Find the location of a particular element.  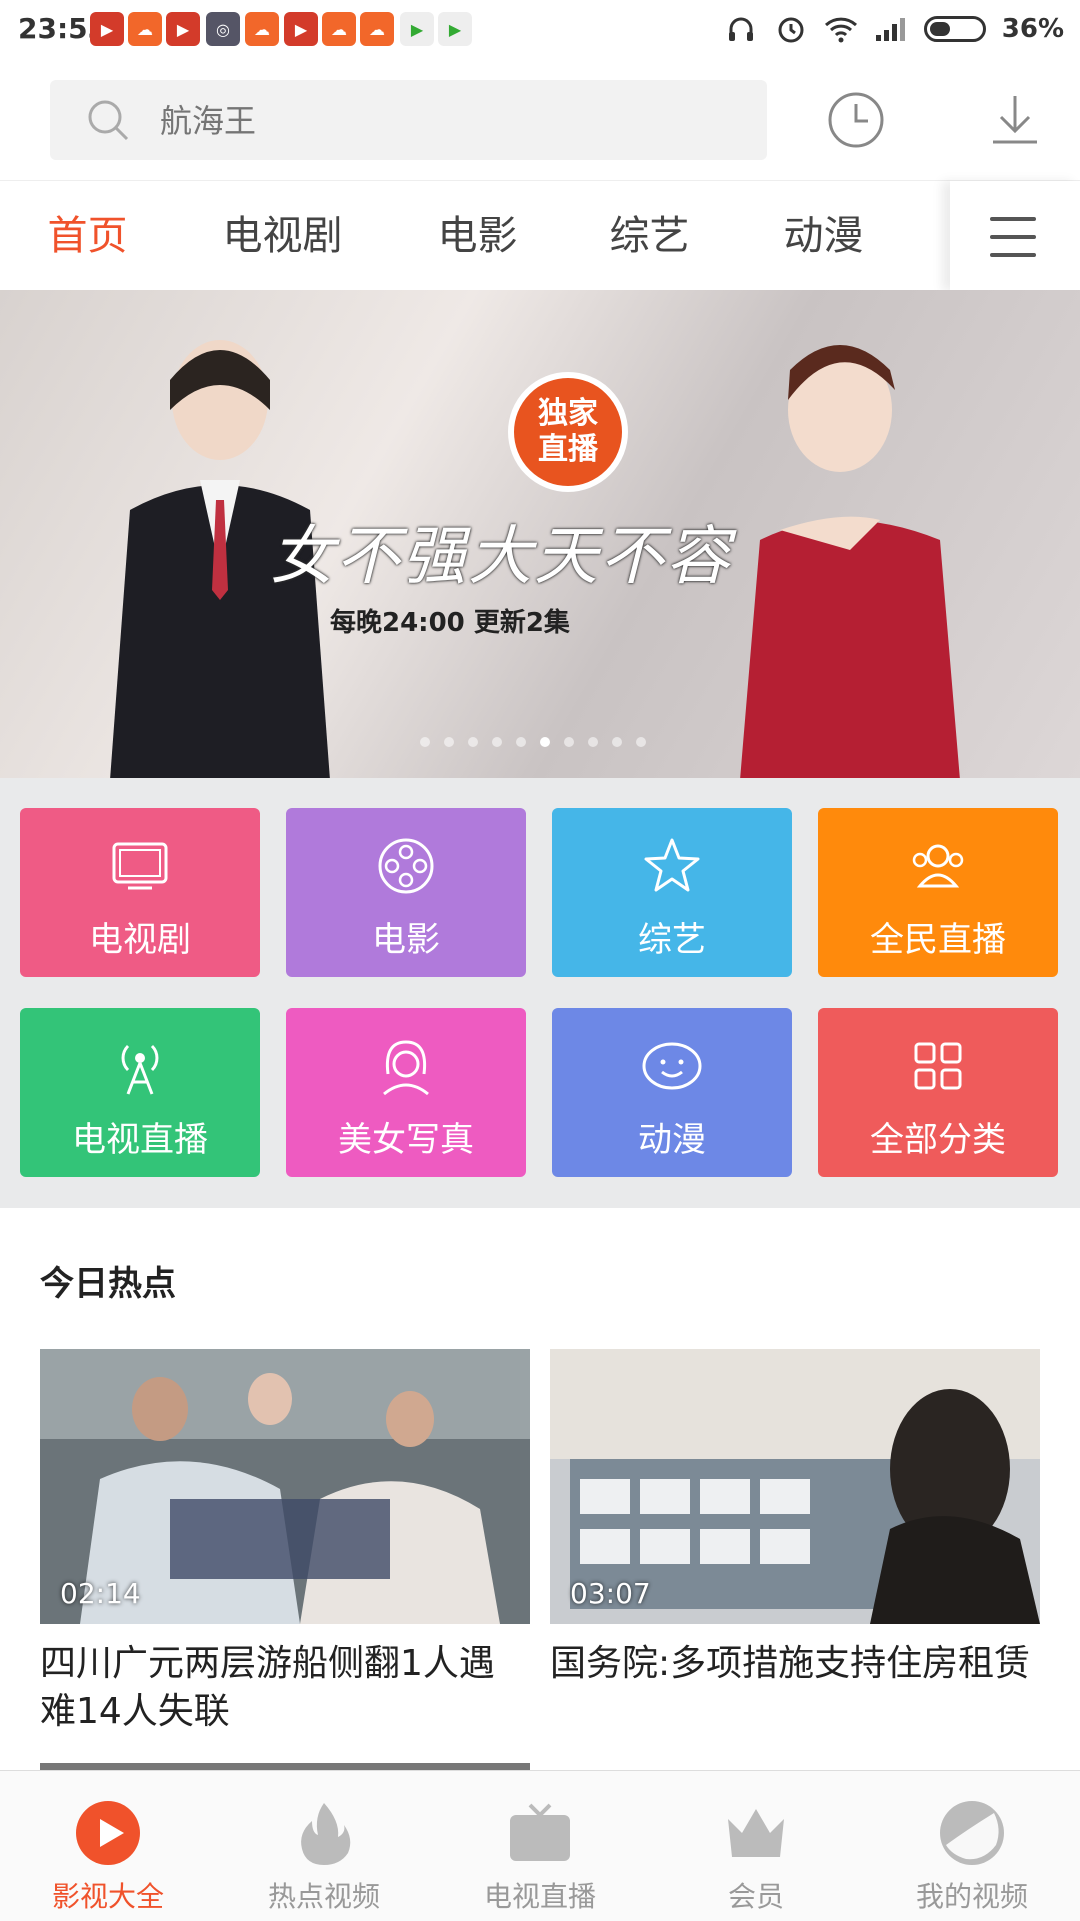

category-movies: 电影 is located at coordinates (406, 892).